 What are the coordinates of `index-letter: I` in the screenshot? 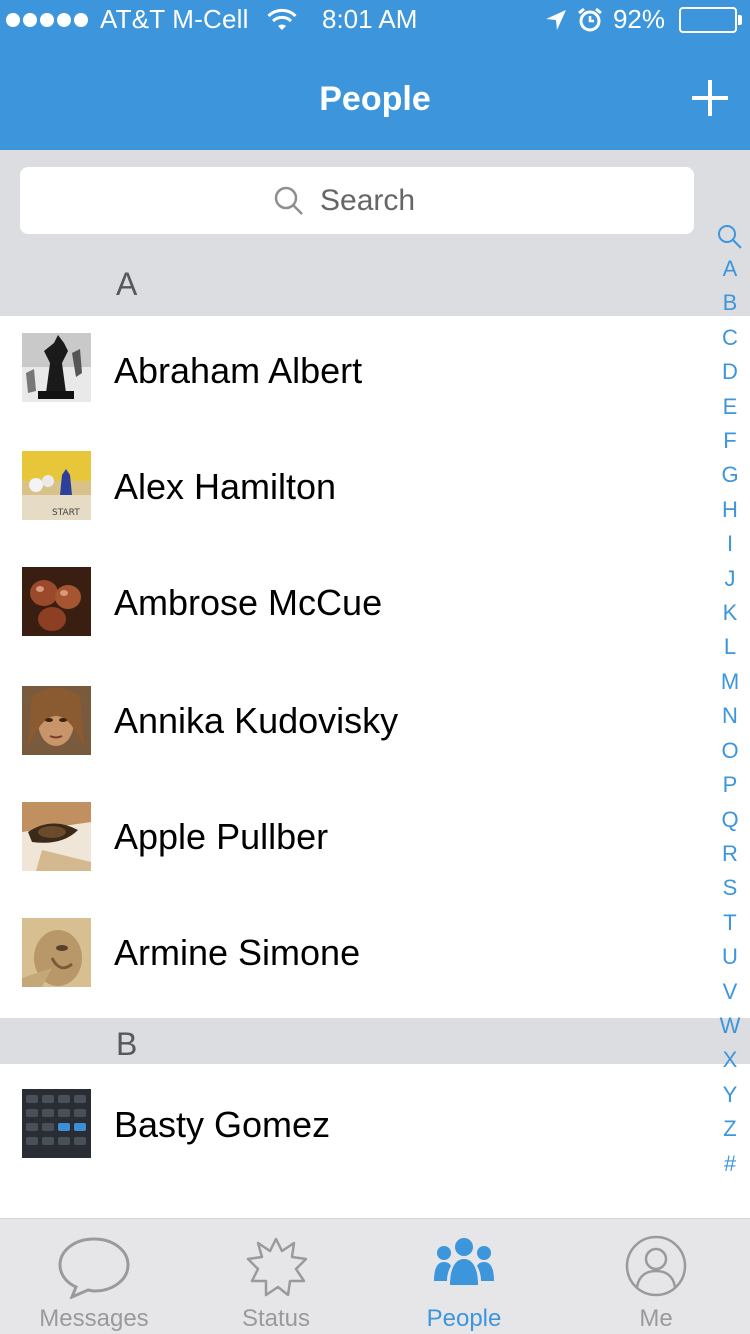 It's located at (730, 544).